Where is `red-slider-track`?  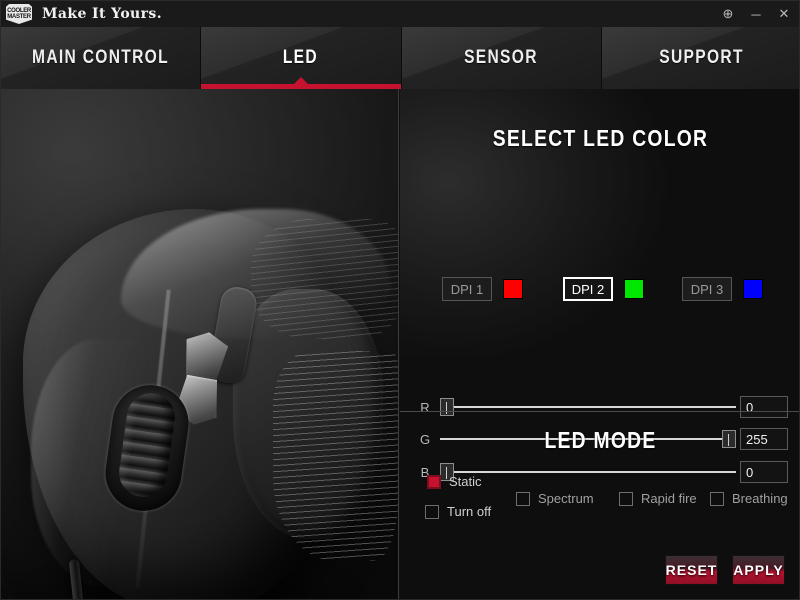
red-slider-track is located at coordinates (588, 407).